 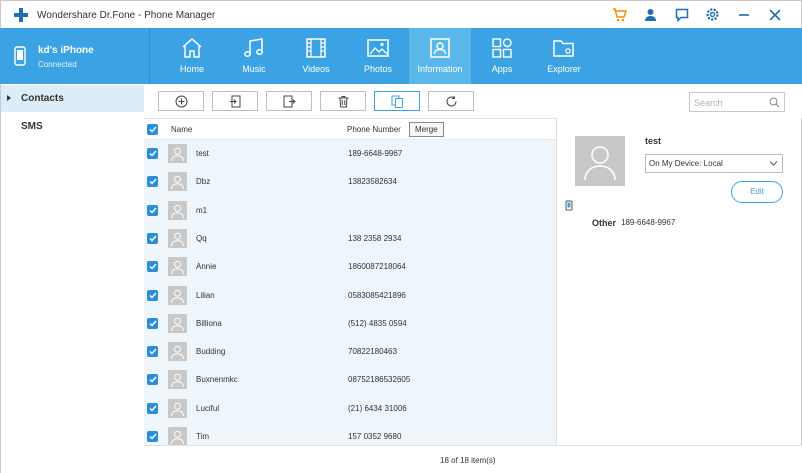 What do you see at coordinates (681, 14) in the screenshot?
I see `chat-icon` at bounding box center [681, 14].